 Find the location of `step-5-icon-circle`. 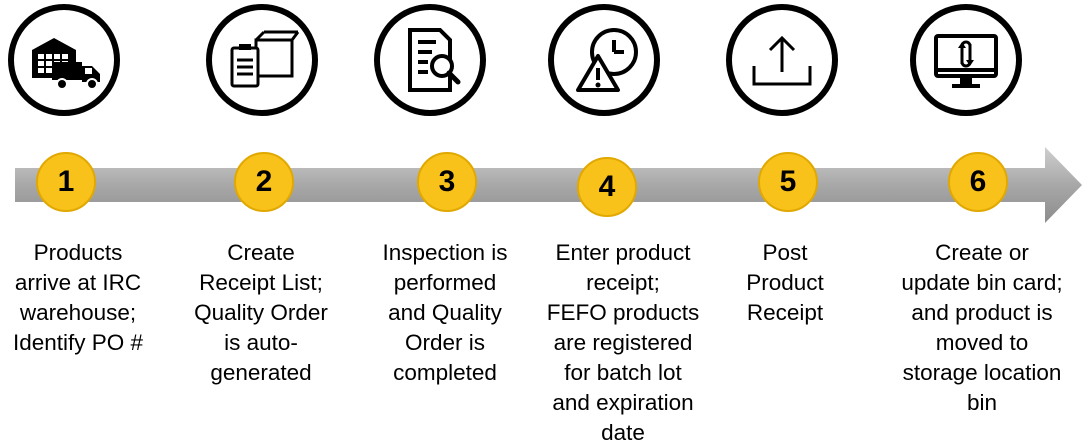

step-5-icon-circle is located at coordinates (782, 60).